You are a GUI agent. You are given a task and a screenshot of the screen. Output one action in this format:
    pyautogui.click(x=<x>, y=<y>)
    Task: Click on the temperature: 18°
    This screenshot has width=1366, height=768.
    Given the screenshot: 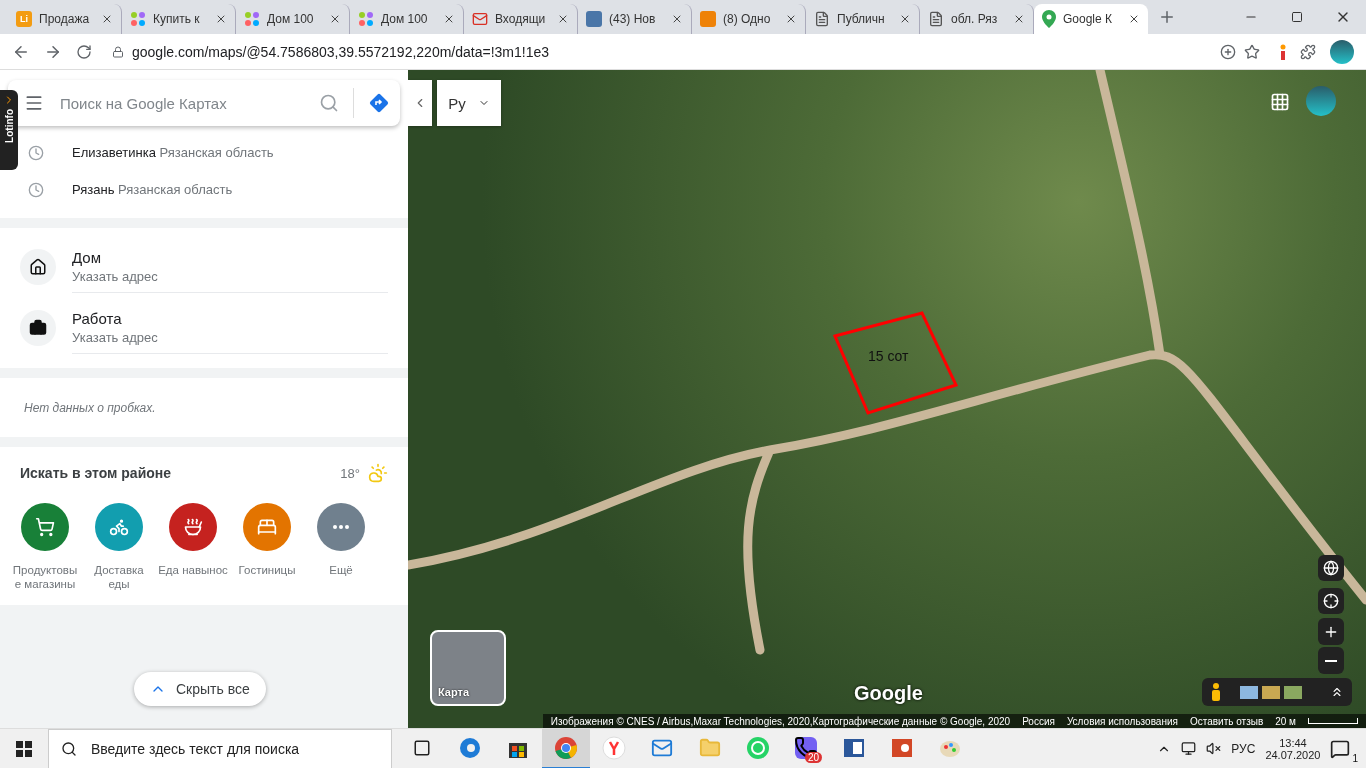 What is the action you would take?
    pyautogui.click(x=350, y=473)
    